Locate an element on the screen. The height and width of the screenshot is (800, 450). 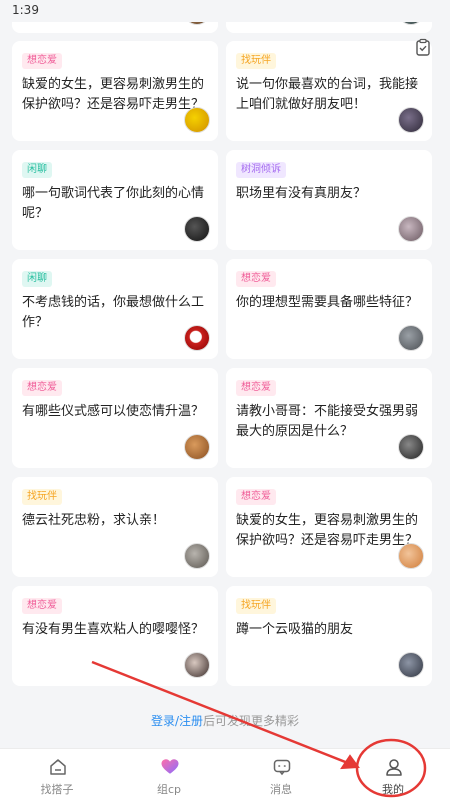
question-text: 哪一句歌词代表了你此刻的心情呢？ is located at coordinates (113, 203).